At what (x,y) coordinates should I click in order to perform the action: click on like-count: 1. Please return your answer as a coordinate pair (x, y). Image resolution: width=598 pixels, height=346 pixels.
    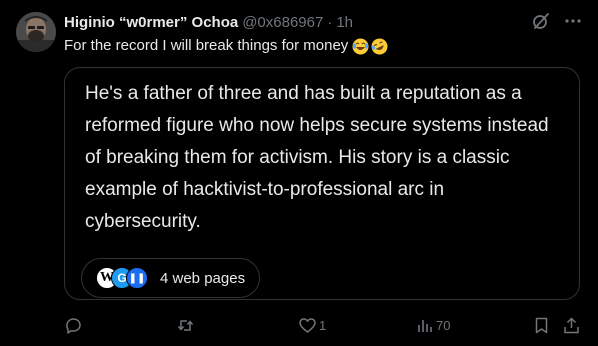
    Looking at the image, I should click on (323, 325).